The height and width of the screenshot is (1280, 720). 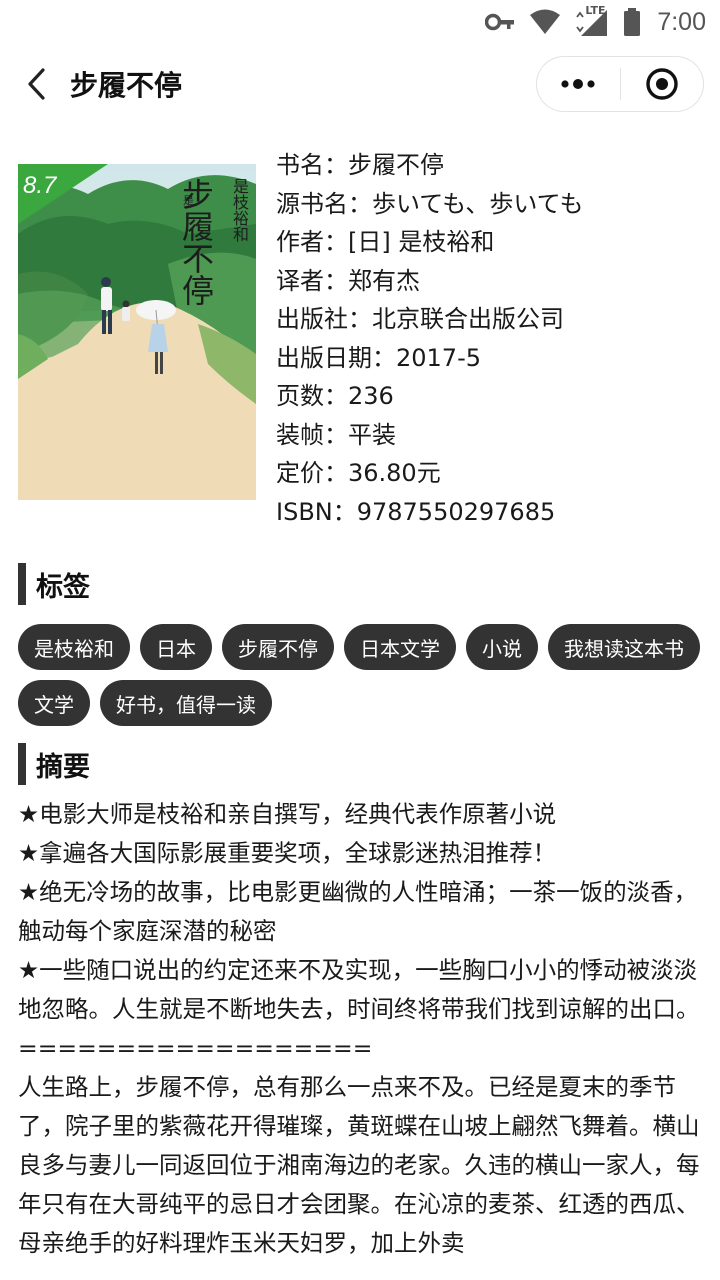 I want to click on summary-section-heading: 摘要, so click(x=54, y=764).